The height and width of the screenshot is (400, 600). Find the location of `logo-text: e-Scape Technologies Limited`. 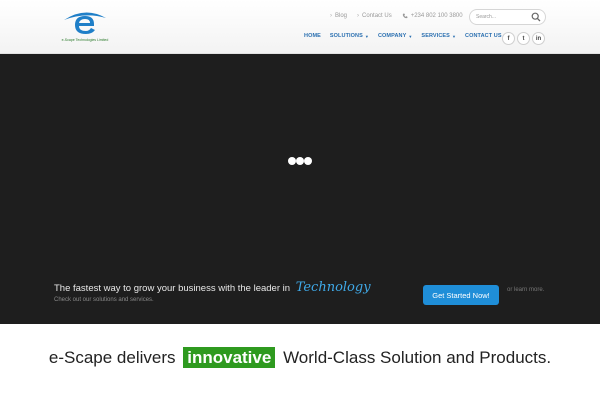

logo-text: e-Scape Technologies Limited is located at coordinates (85, 40).